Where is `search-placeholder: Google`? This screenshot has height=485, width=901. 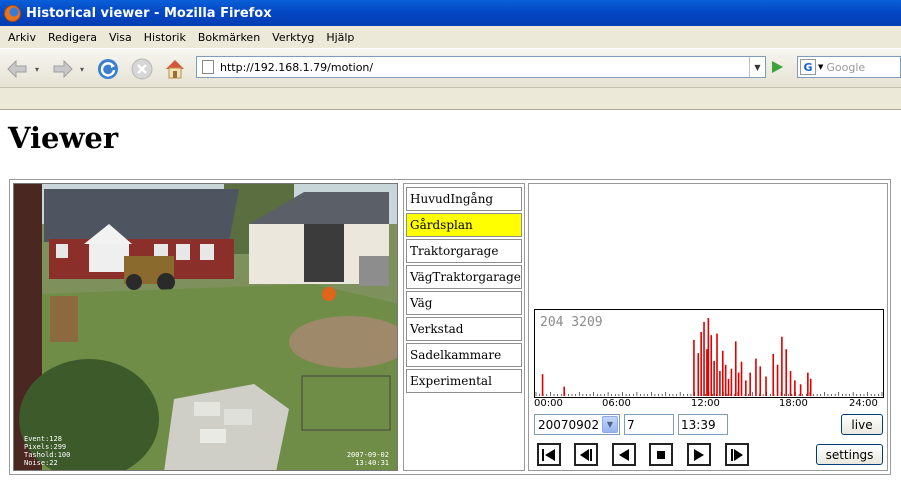 search-placeholder: Google is located at coordinates (845, 67).